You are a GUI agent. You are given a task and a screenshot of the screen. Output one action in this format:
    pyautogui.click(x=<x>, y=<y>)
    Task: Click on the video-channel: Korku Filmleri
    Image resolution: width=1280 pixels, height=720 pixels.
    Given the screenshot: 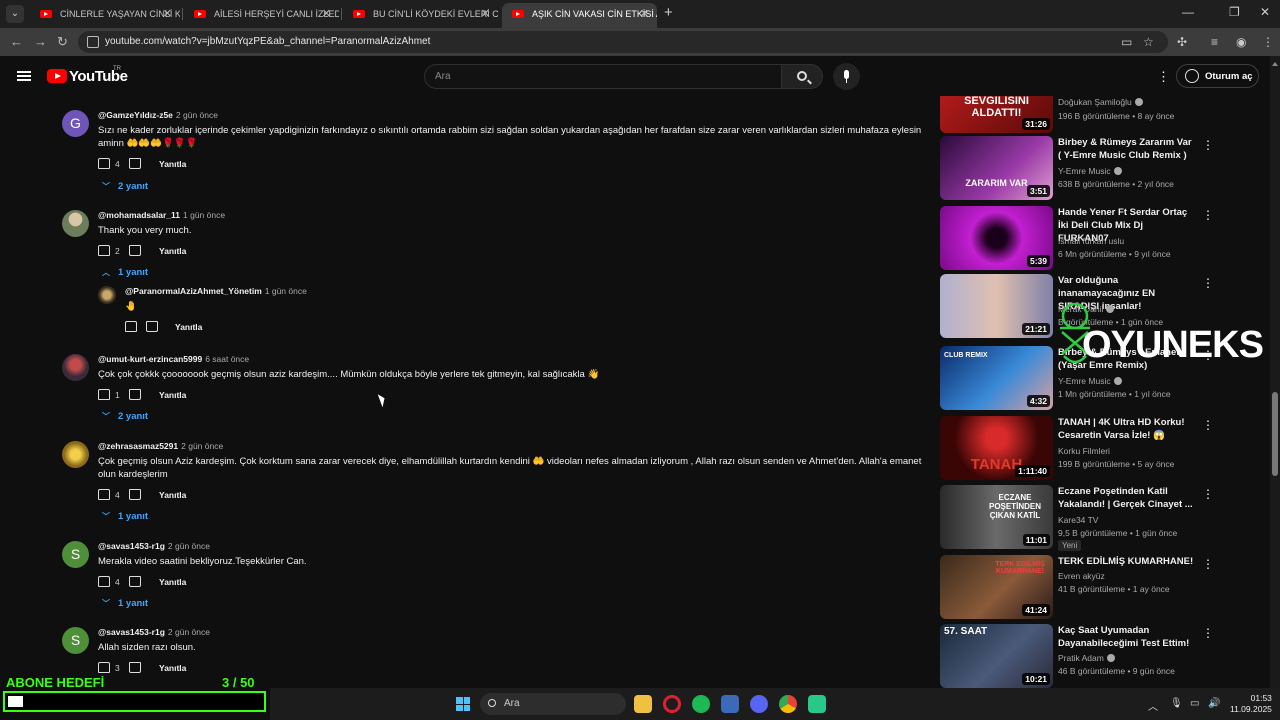 What is the action you would take?
    pyautogui.click(x=1084, y=451)
    